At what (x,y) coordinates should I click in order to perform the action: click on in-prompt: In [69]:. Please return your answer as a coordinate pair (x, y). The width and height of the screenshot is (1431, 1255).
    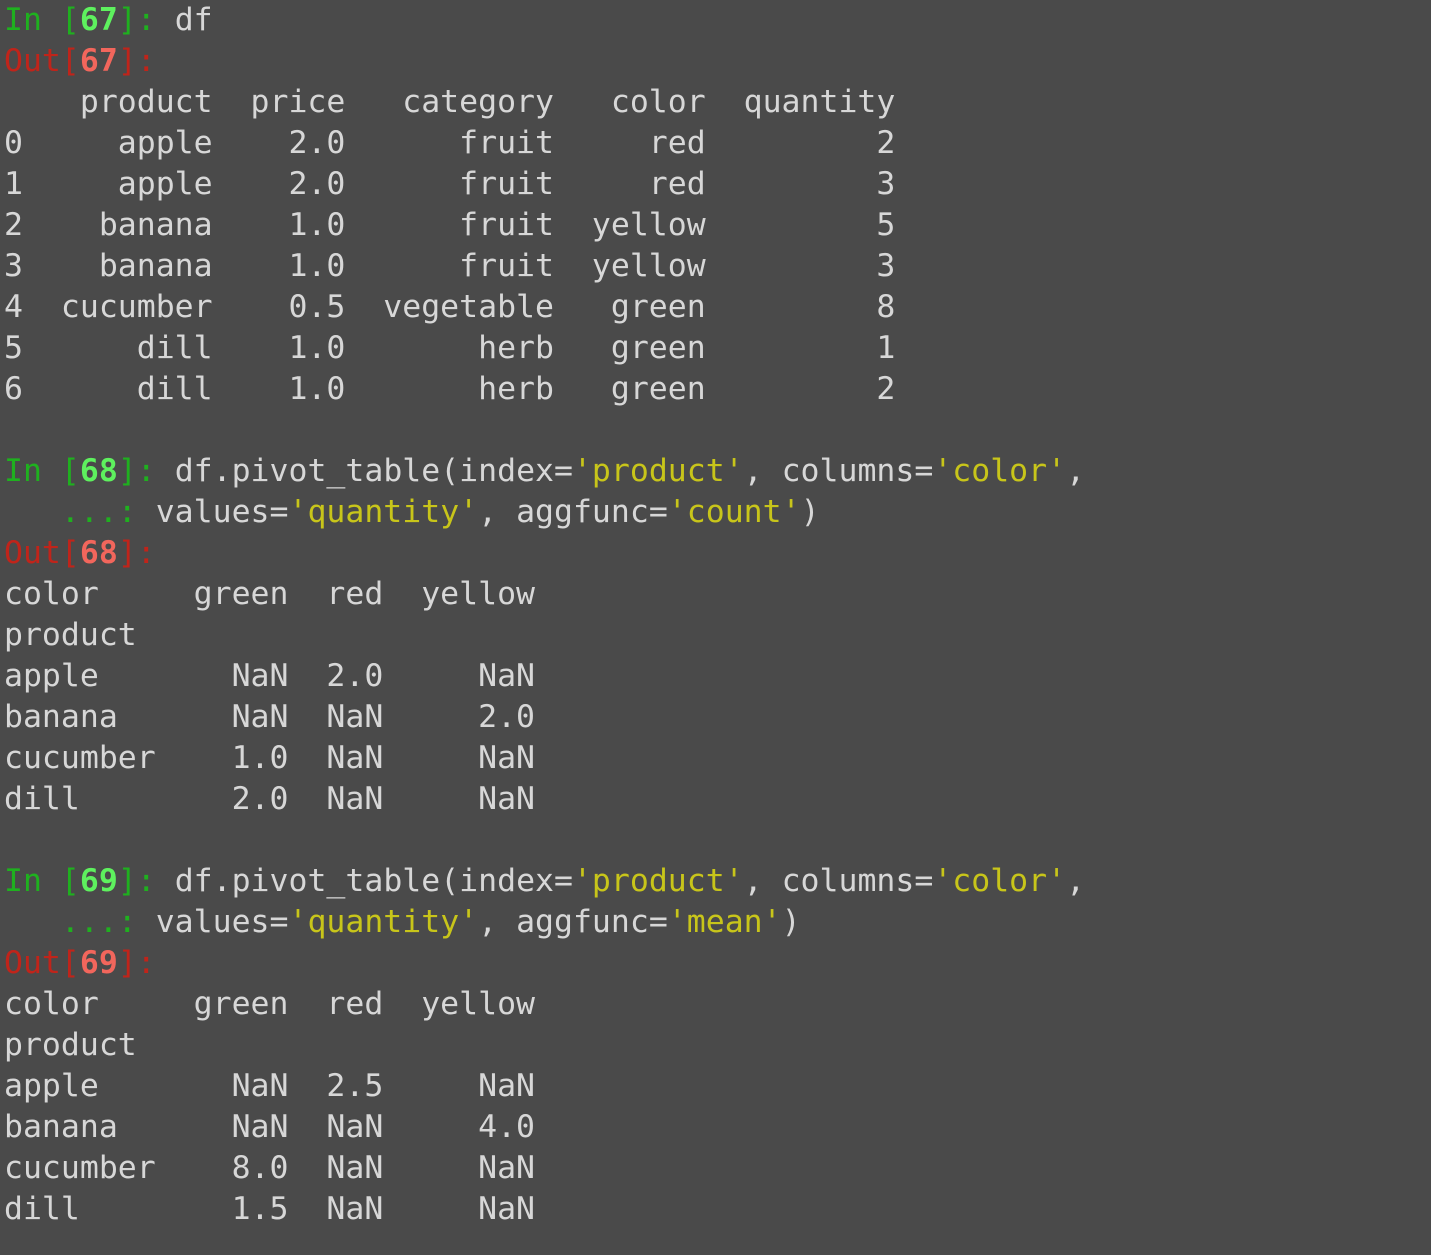
    Looking at the image, I should click on (89, 881).